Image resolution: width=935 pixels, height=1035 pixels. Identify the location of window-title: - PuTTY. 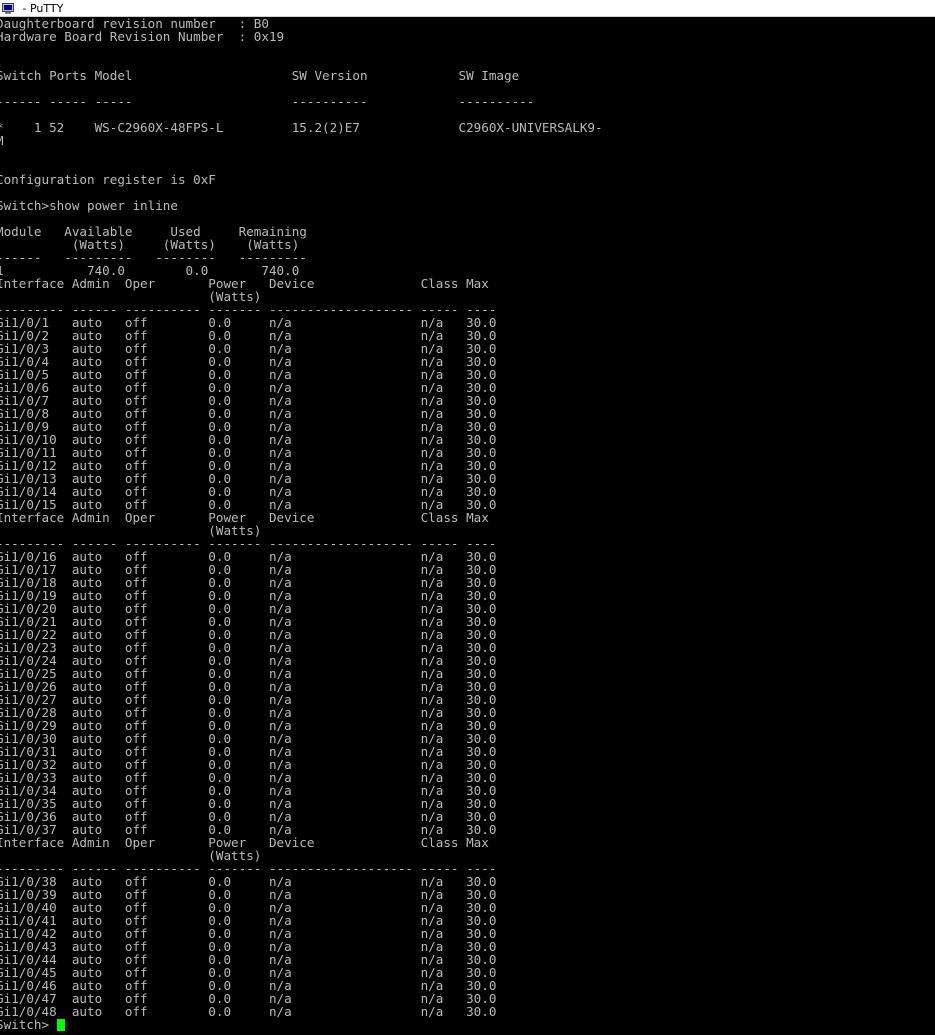
(41, 8).